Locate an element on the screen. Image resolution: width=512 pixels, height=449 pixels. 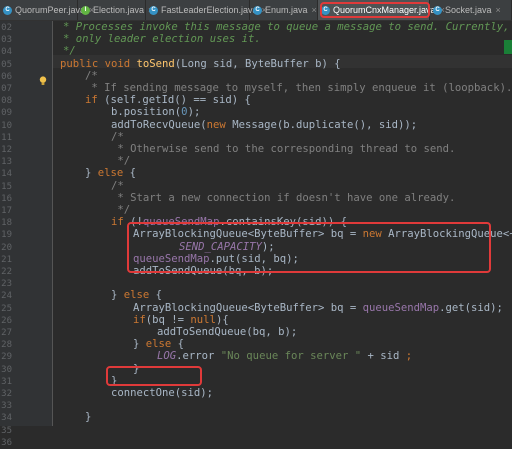
tab-label: Enum.java is located at coordinates (286, 10).